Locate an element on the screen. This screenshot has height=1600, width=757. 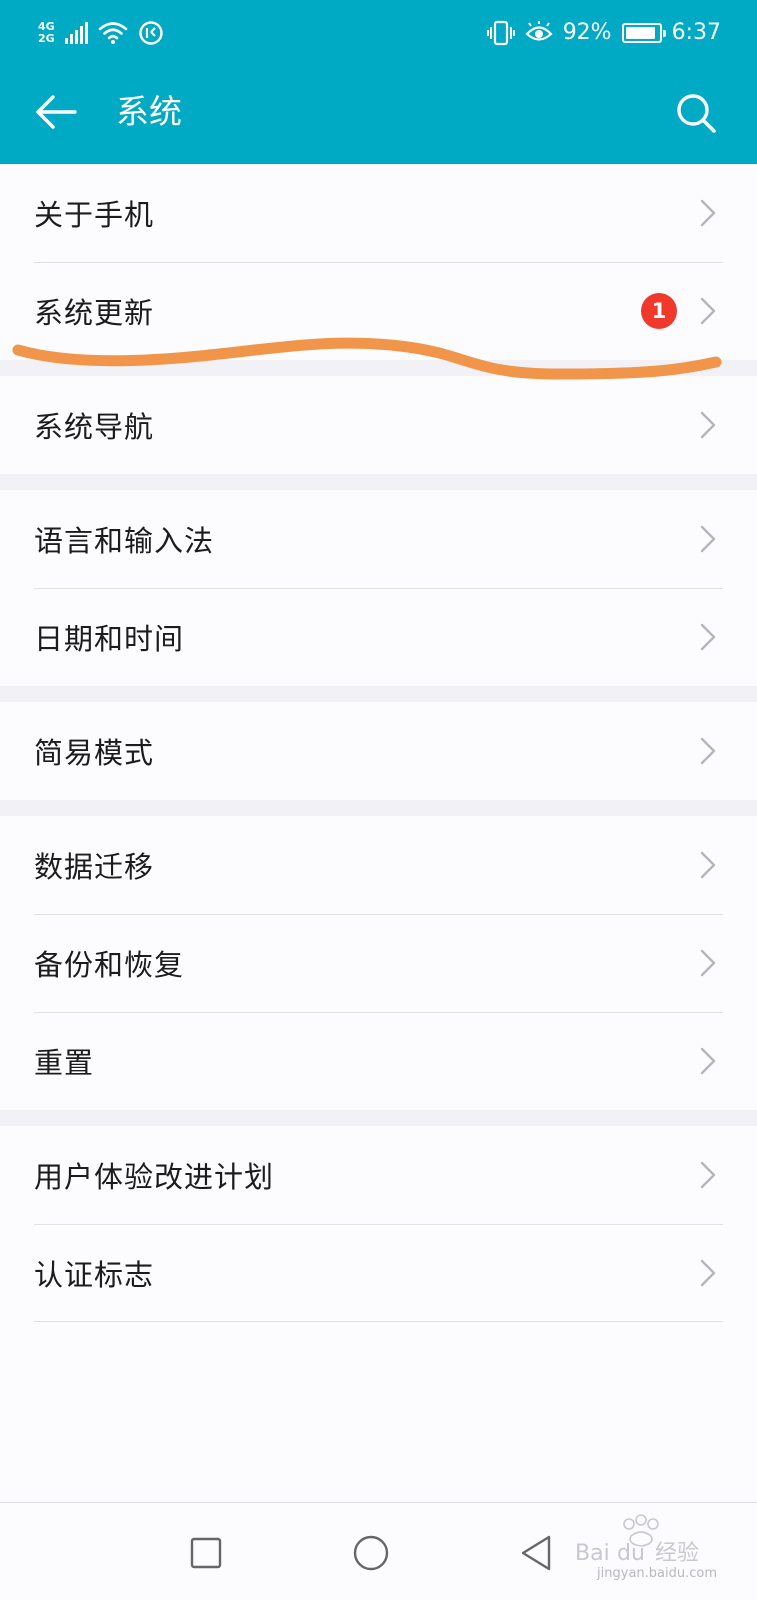
settings-group: 关于手机 系统更新 1 is located at coordinates (378, 262).